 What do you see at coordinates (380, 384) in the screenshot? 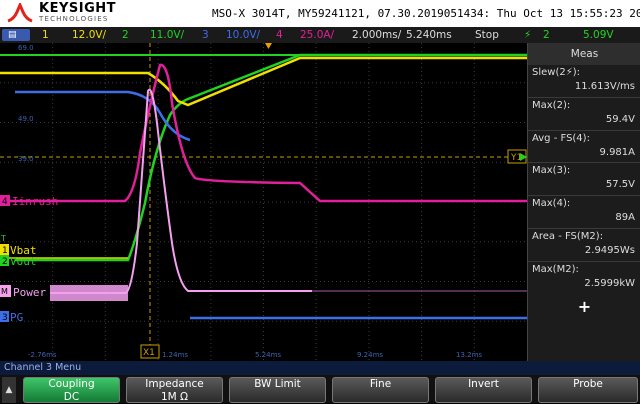
I see `softkey-label: Fine` at bounding box center [380, 384].